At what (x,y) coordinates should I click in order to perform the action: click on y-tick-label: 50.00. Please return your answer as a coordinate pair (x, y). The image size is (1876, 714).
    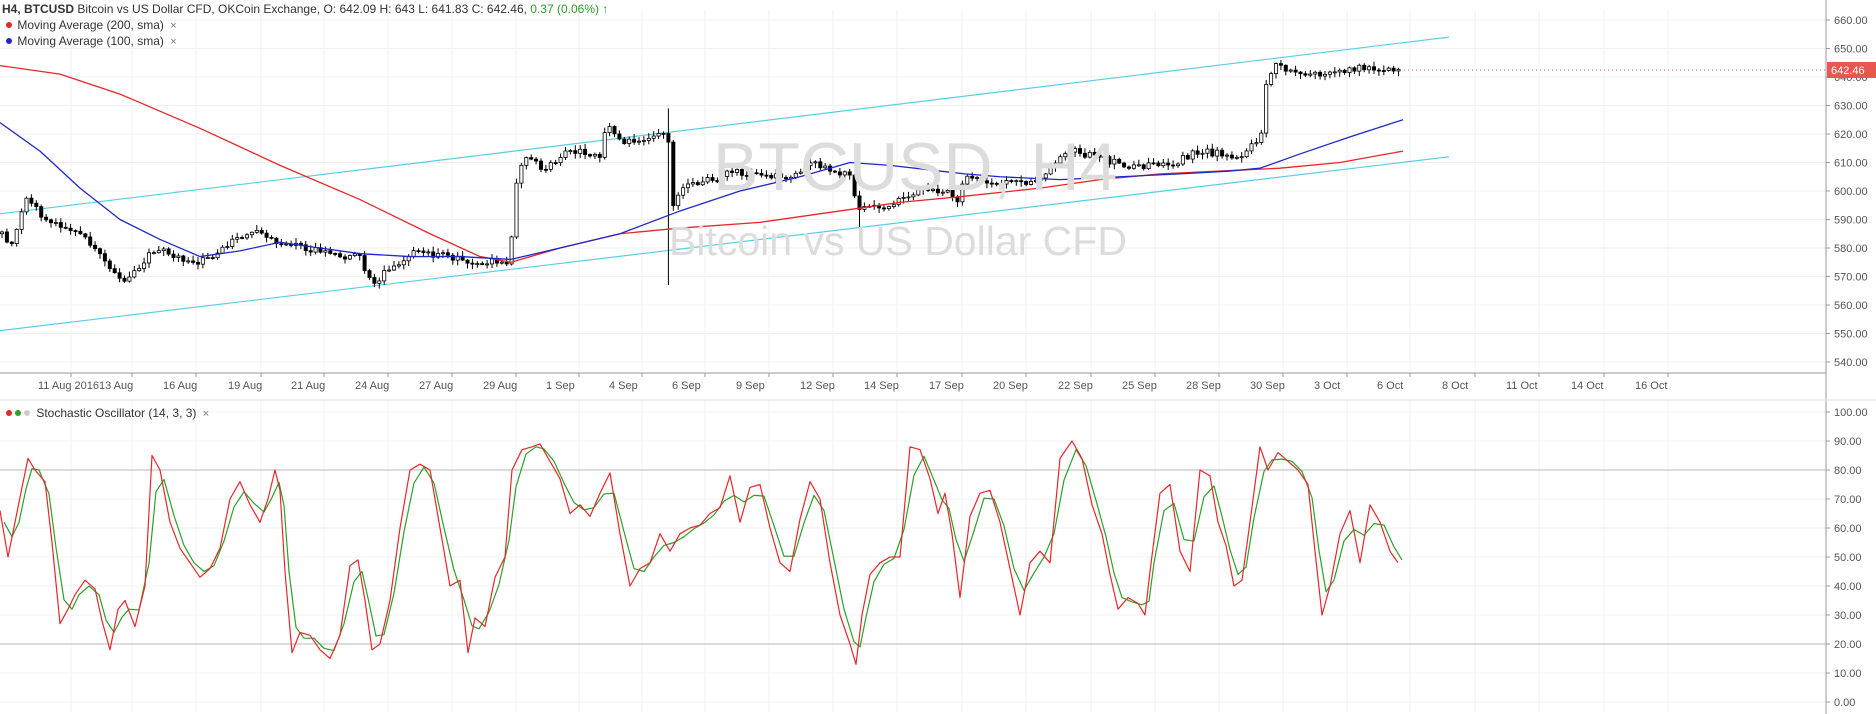
    Looking at the image, I should click on (1848, 558).